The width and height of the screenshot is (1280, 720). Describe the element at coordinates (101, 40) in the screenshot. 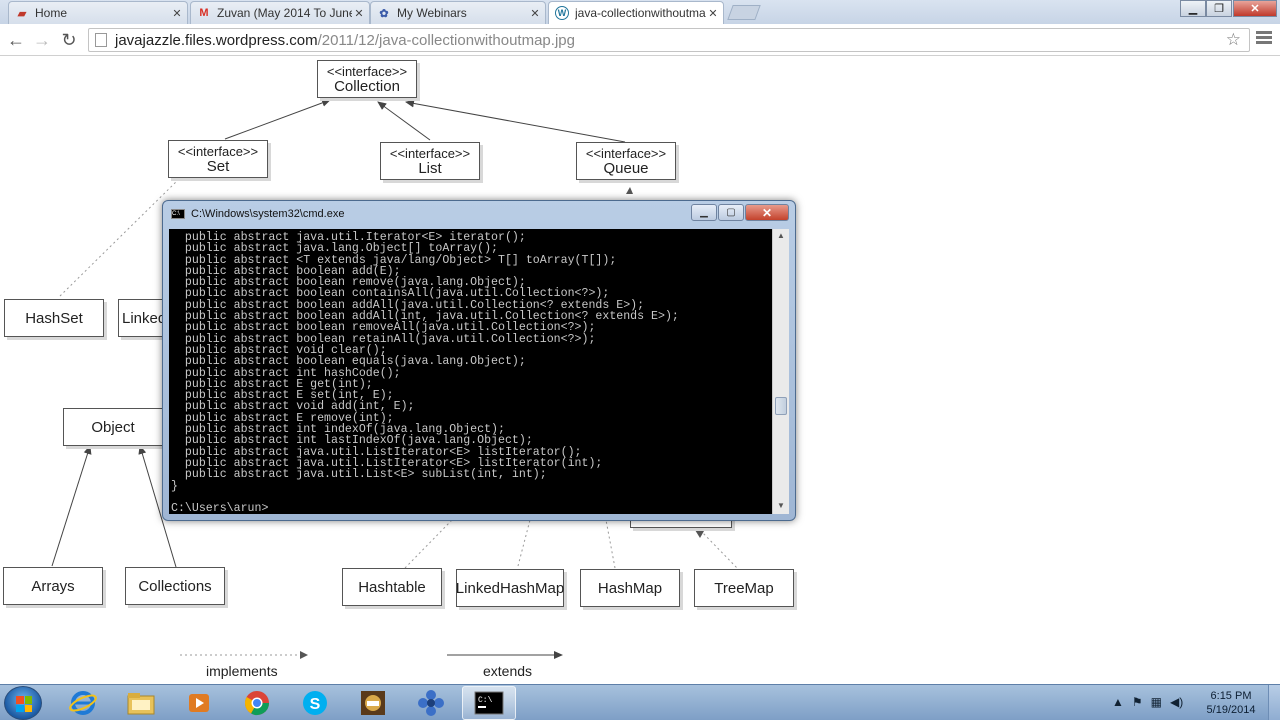

I see `page-icon` at that location.